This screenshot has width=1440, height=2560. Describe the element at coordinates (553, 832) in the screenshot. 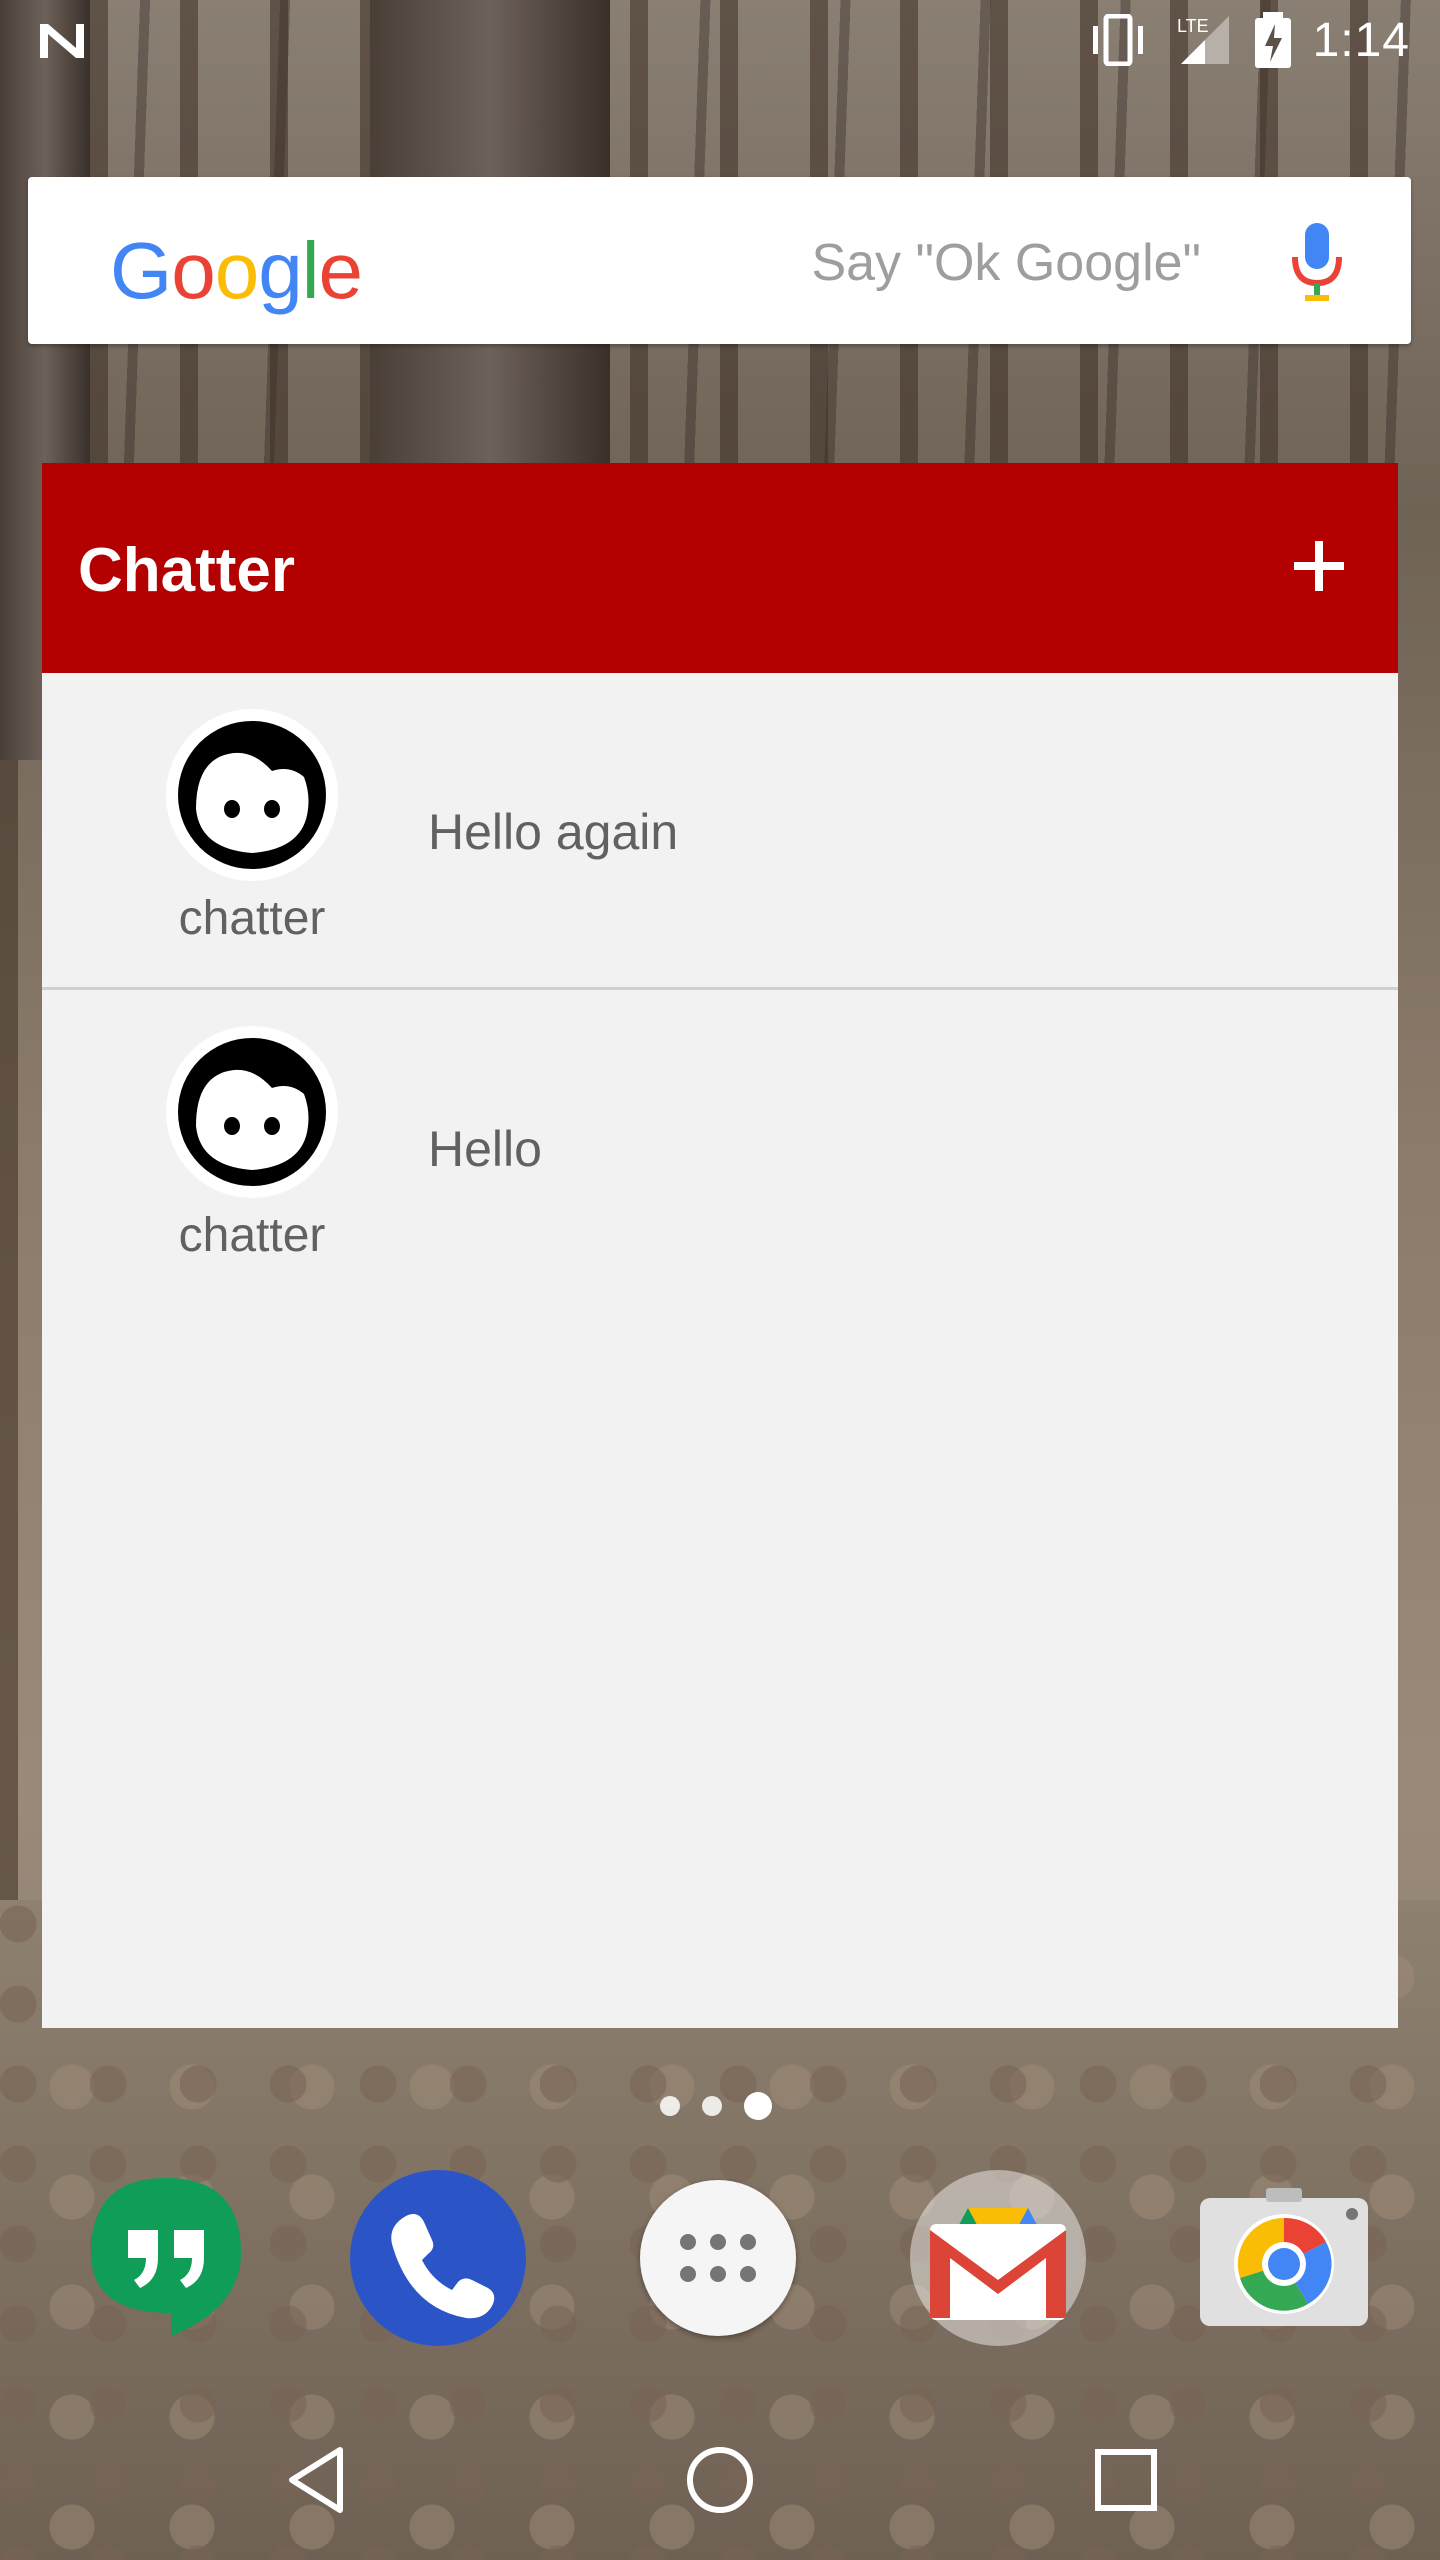

I see `message-text: Hello again` at that location.